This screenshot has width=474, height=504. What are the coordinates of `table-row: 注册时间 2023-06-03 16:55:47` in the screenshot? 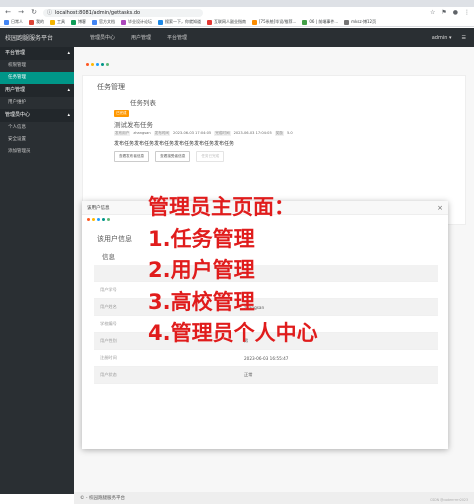 It's located at (266, 358).